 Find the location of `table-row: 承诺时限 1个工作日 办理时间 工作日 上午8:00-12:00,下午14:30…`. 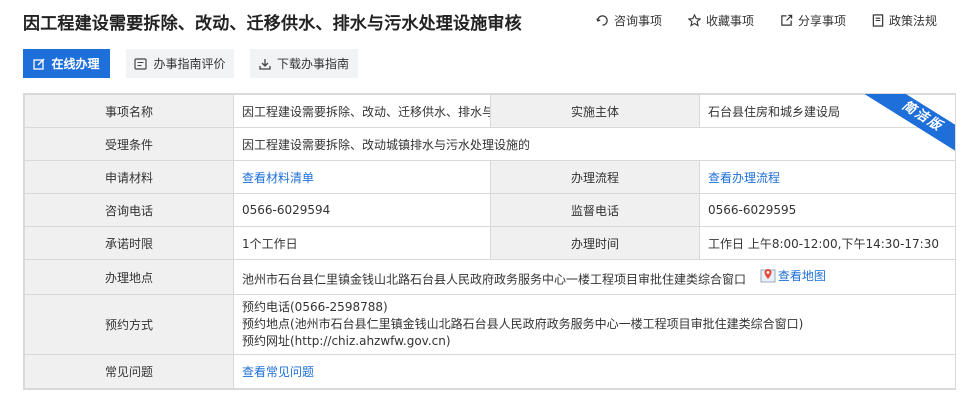

table-row: 承诺时限 1个工作日 办理时间 工作日 上午8:00-12:00,下午14:30… is located at coordinates (489, 243).